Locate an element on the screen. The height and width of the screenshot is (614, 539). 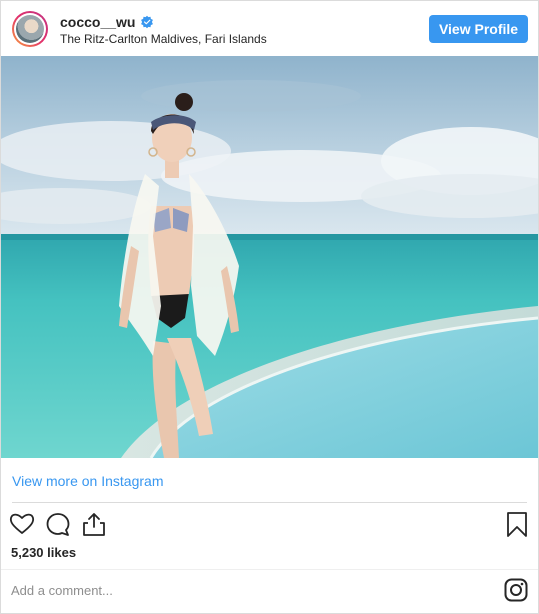
action-bar is located at coordinates (269, 525).